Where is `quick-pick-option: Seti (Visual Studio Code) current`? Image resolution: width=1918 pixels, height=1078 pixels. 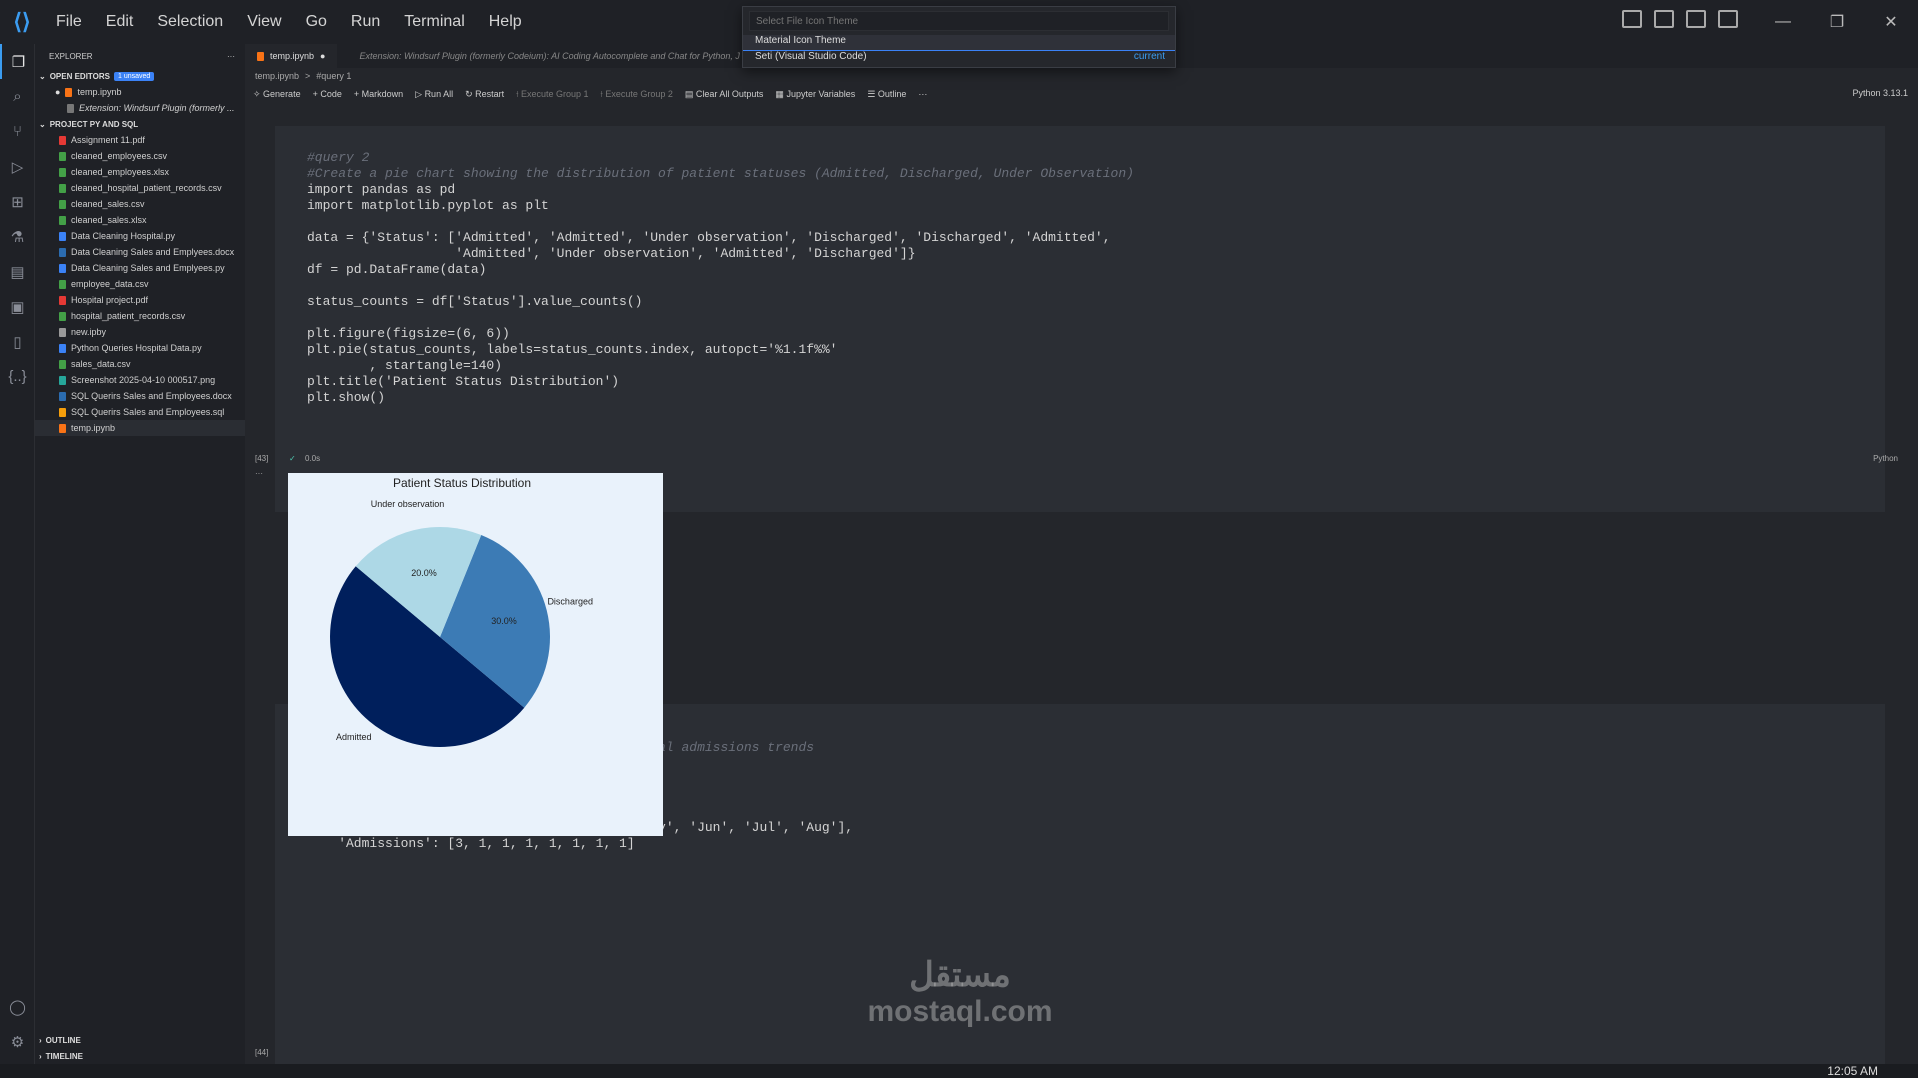 quick-pick-option: Seti (Visual Studio Code) current is located at coordinates (959, 59).